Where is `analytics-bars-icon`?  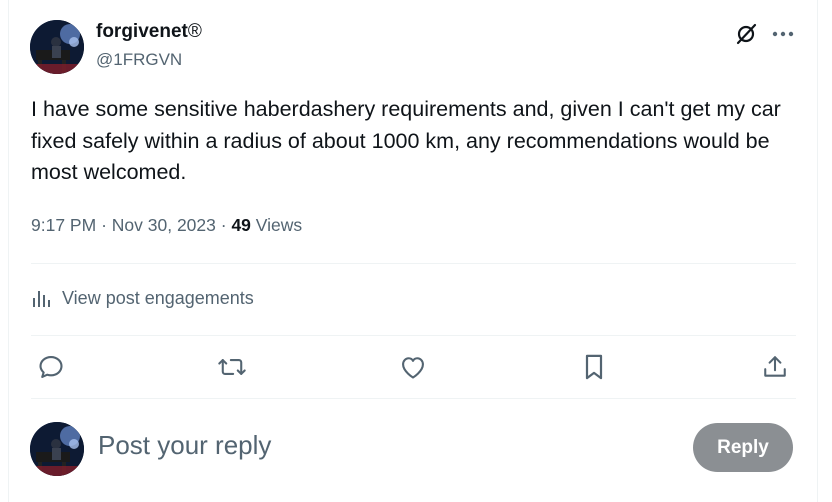
analytics-bars-icon is located at coordinates (41, 299).